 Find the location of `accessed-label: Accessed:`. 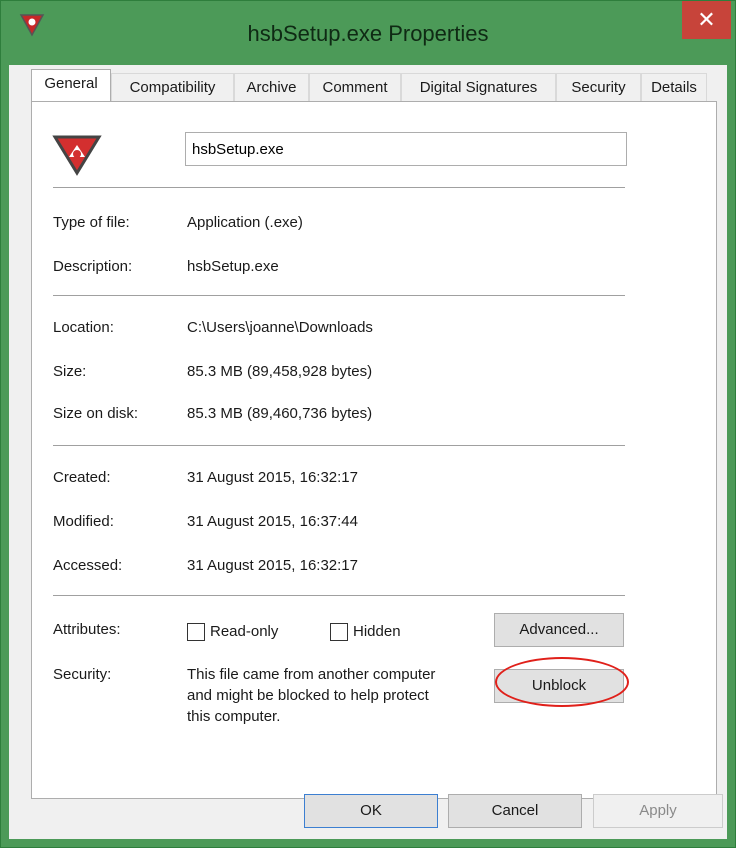

accessed-label: Accessed: is located at coordinates (88, 565).